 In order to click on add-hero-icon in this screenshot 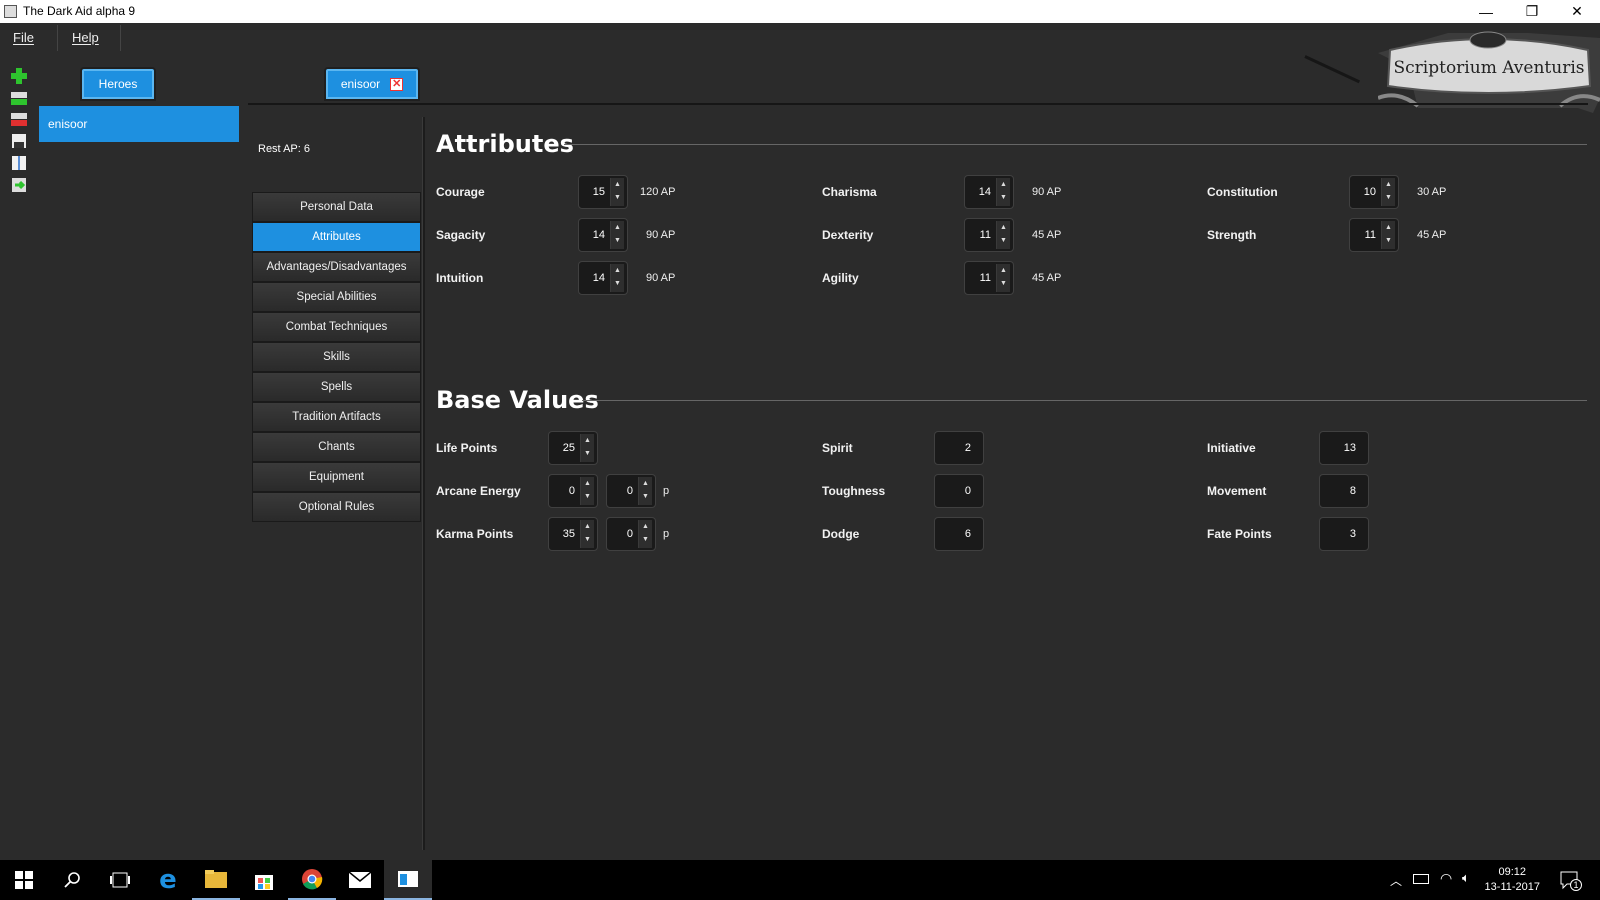, I will do `click(19, 76)`.